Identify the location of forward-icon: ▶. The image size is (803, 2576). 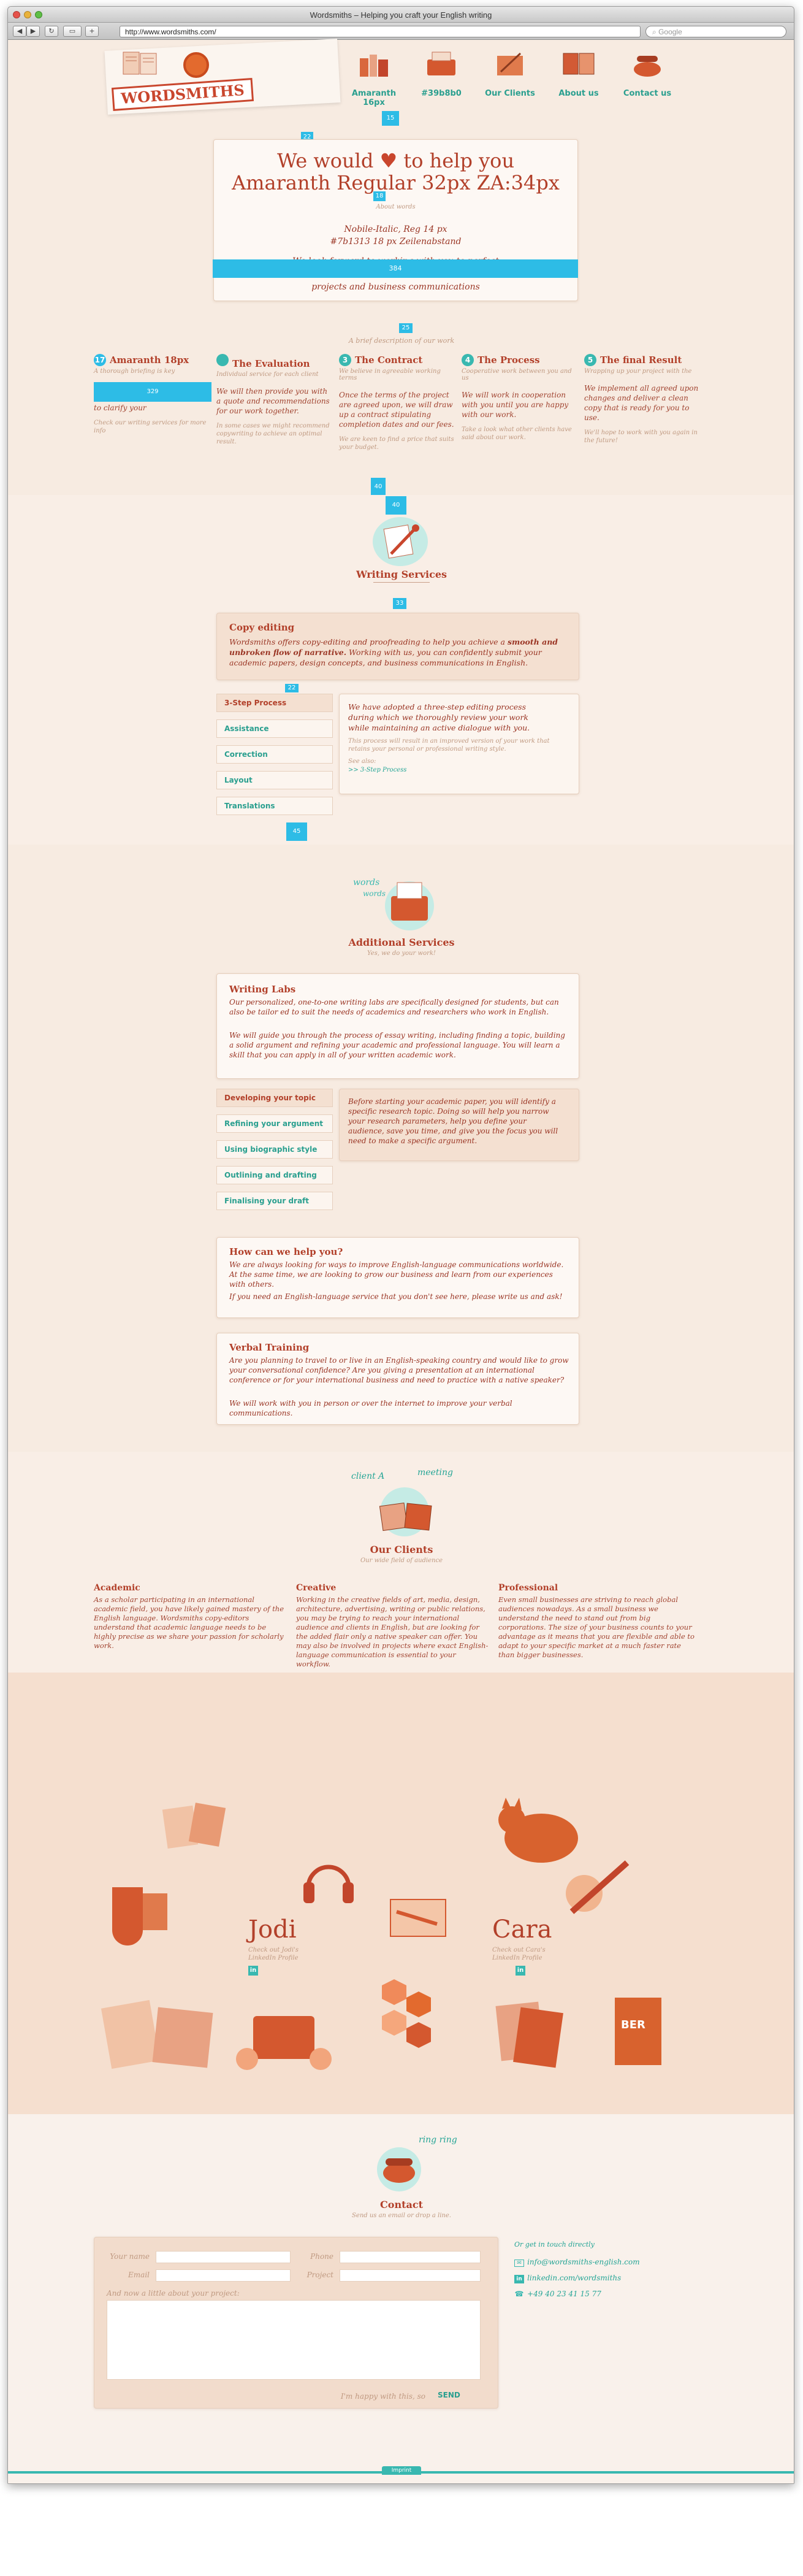
(33, 31).